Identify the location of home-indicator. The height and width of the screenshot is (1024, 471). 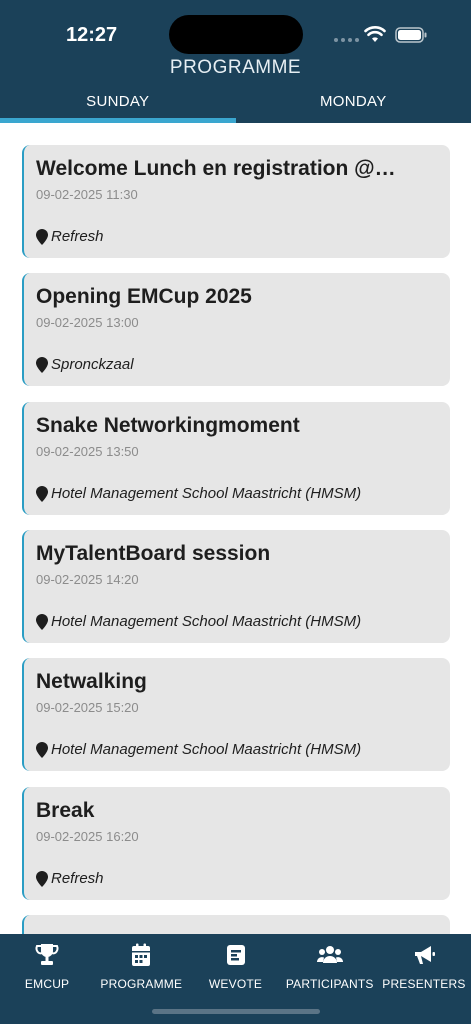
(236, 1011).